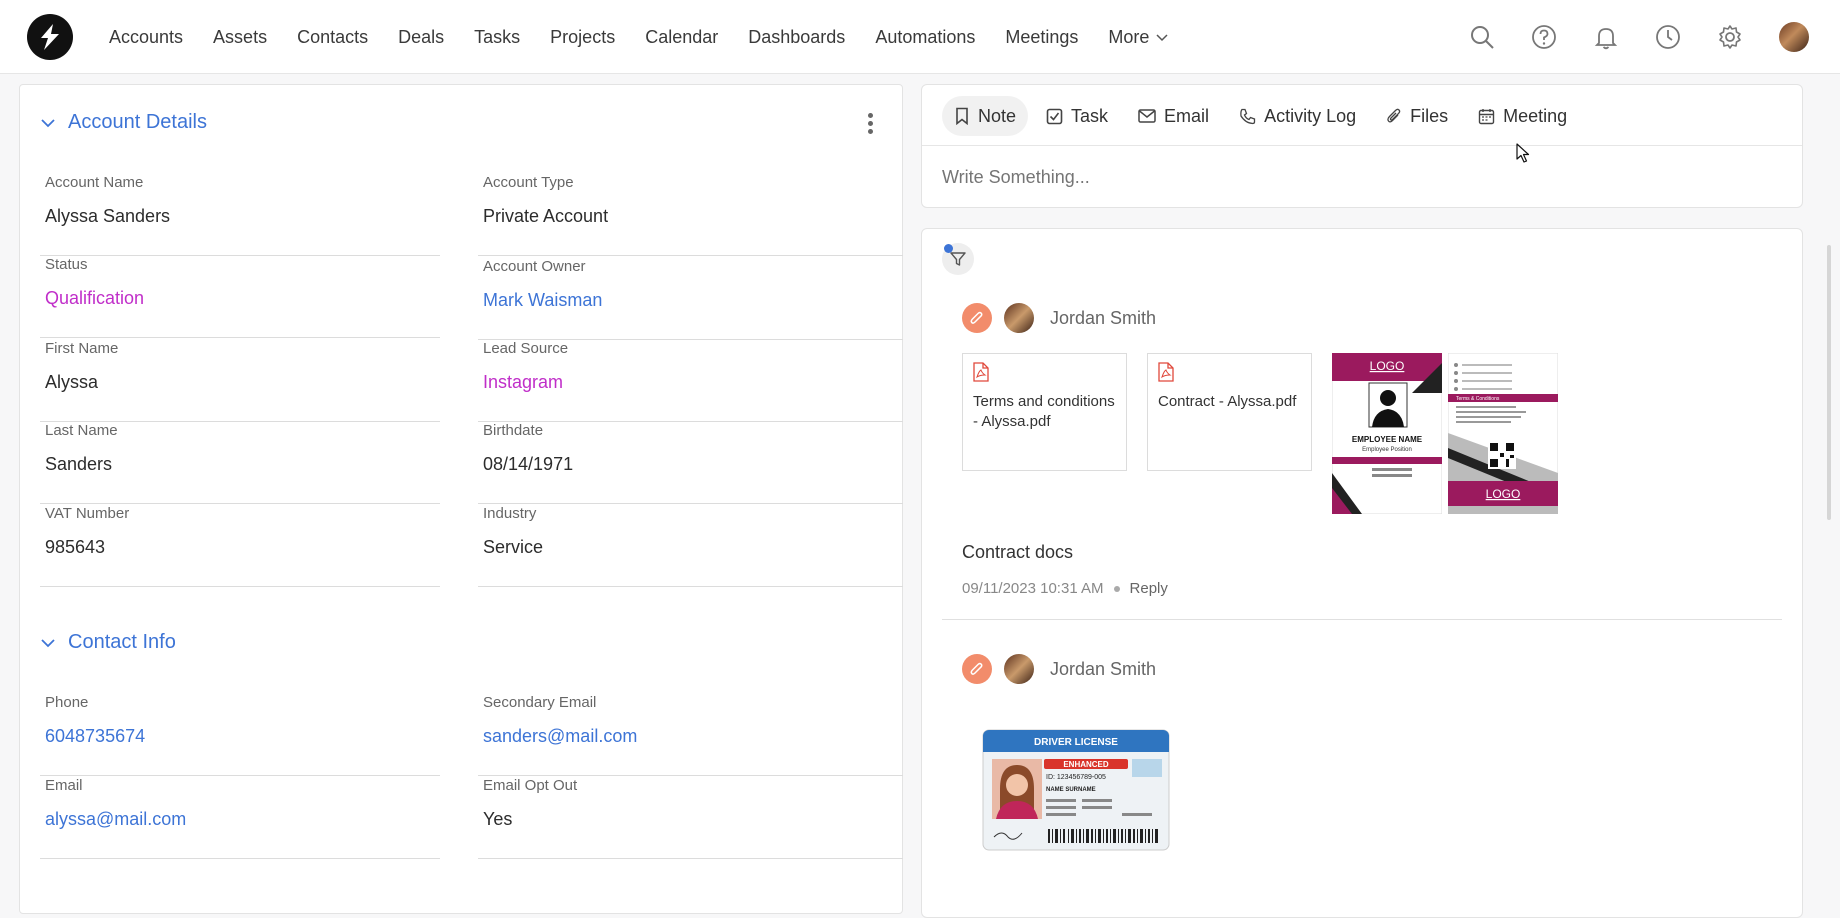  I want to click on checkbox-icon, so click(1054, 116).